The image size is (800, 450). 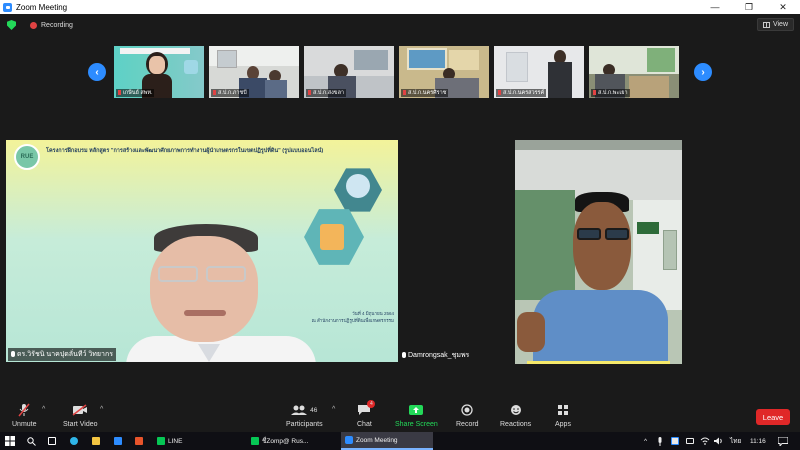 What do you see at coordinates (780, 24) in the screenshot?
I see `view-label: View` at bounding box center [780, 24].